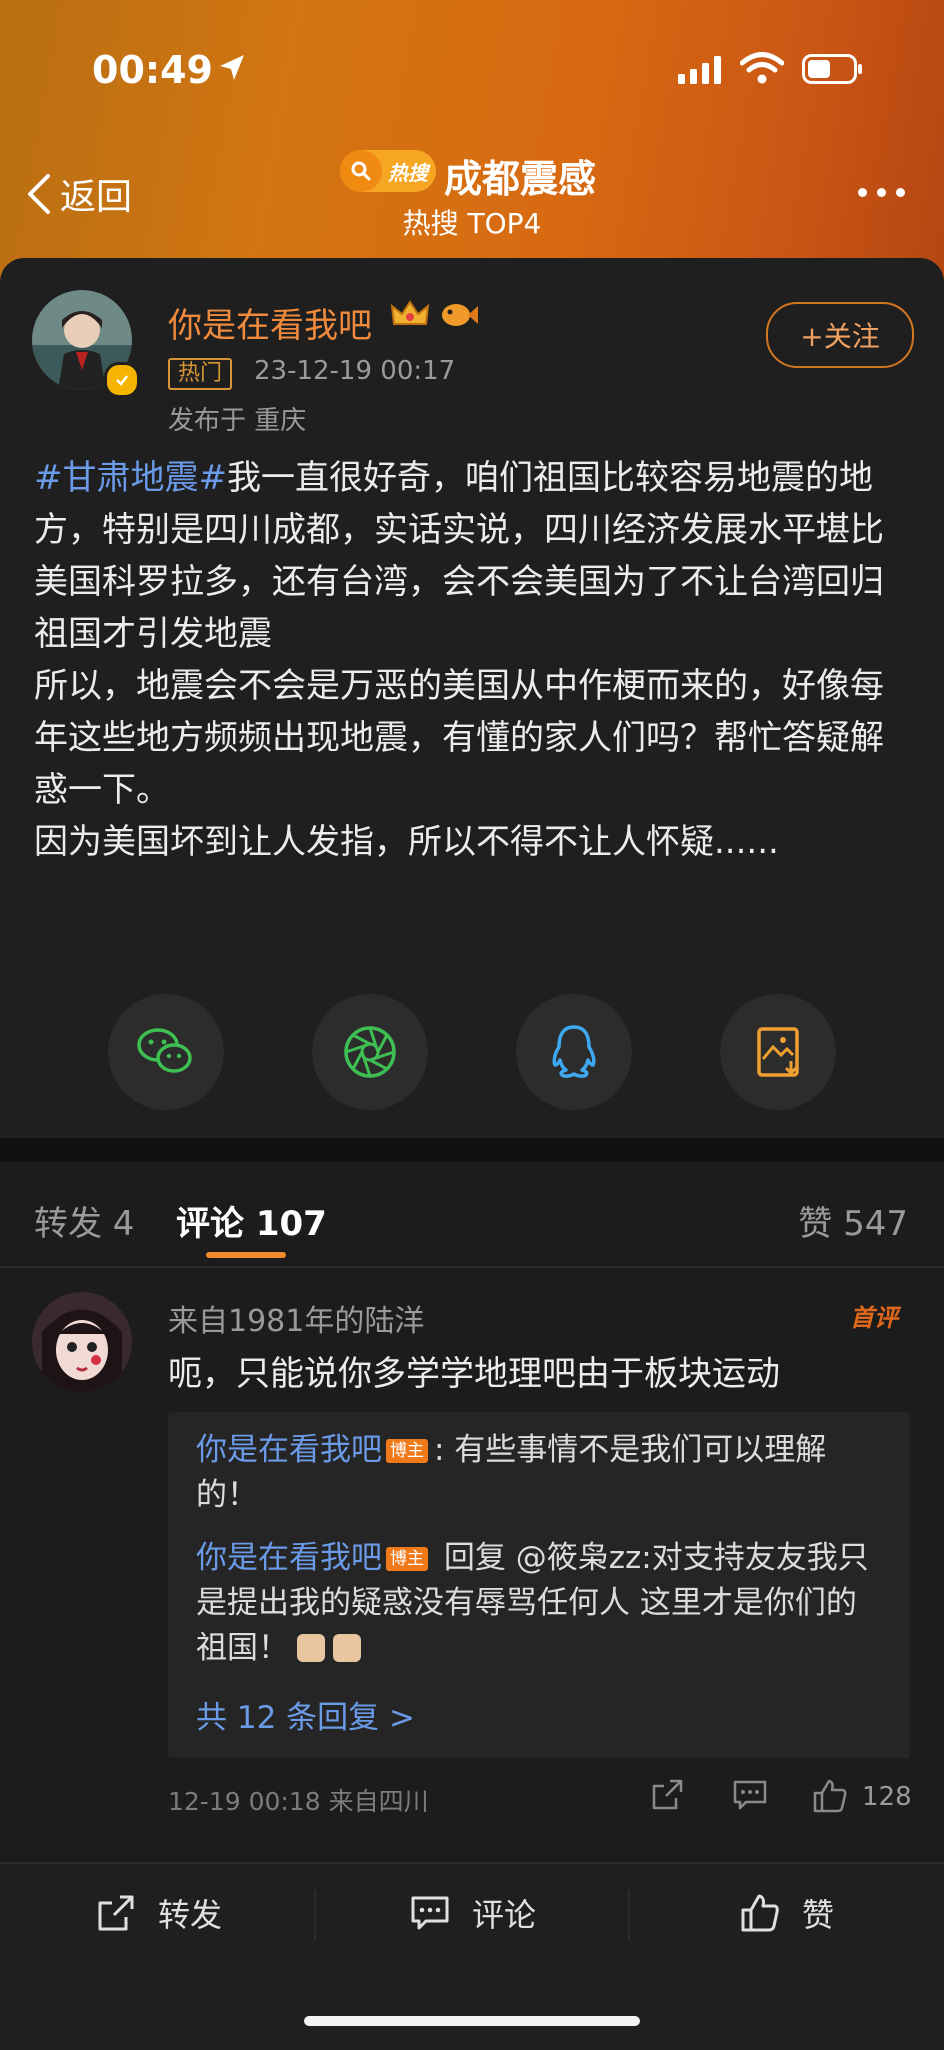  What do you see at coordinates (434, 315) in the screenshot?
I see `user-badges` at bounding box center [434, 315].